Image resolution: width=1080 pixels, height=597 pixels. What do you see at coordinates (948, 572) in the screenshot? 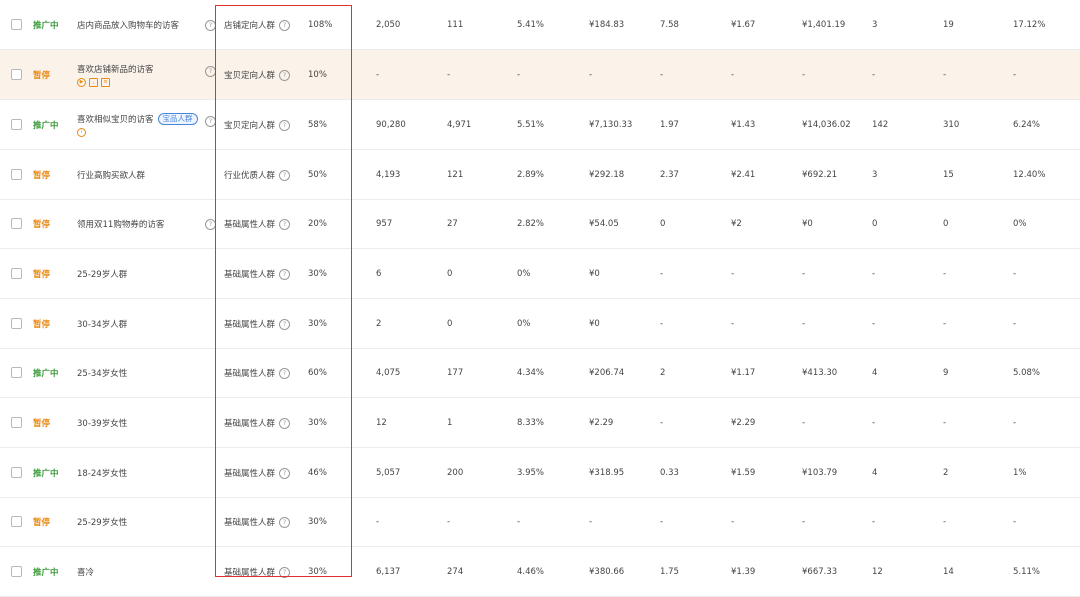
I see `metric-c9: 14` at bounding box center [948, 572].